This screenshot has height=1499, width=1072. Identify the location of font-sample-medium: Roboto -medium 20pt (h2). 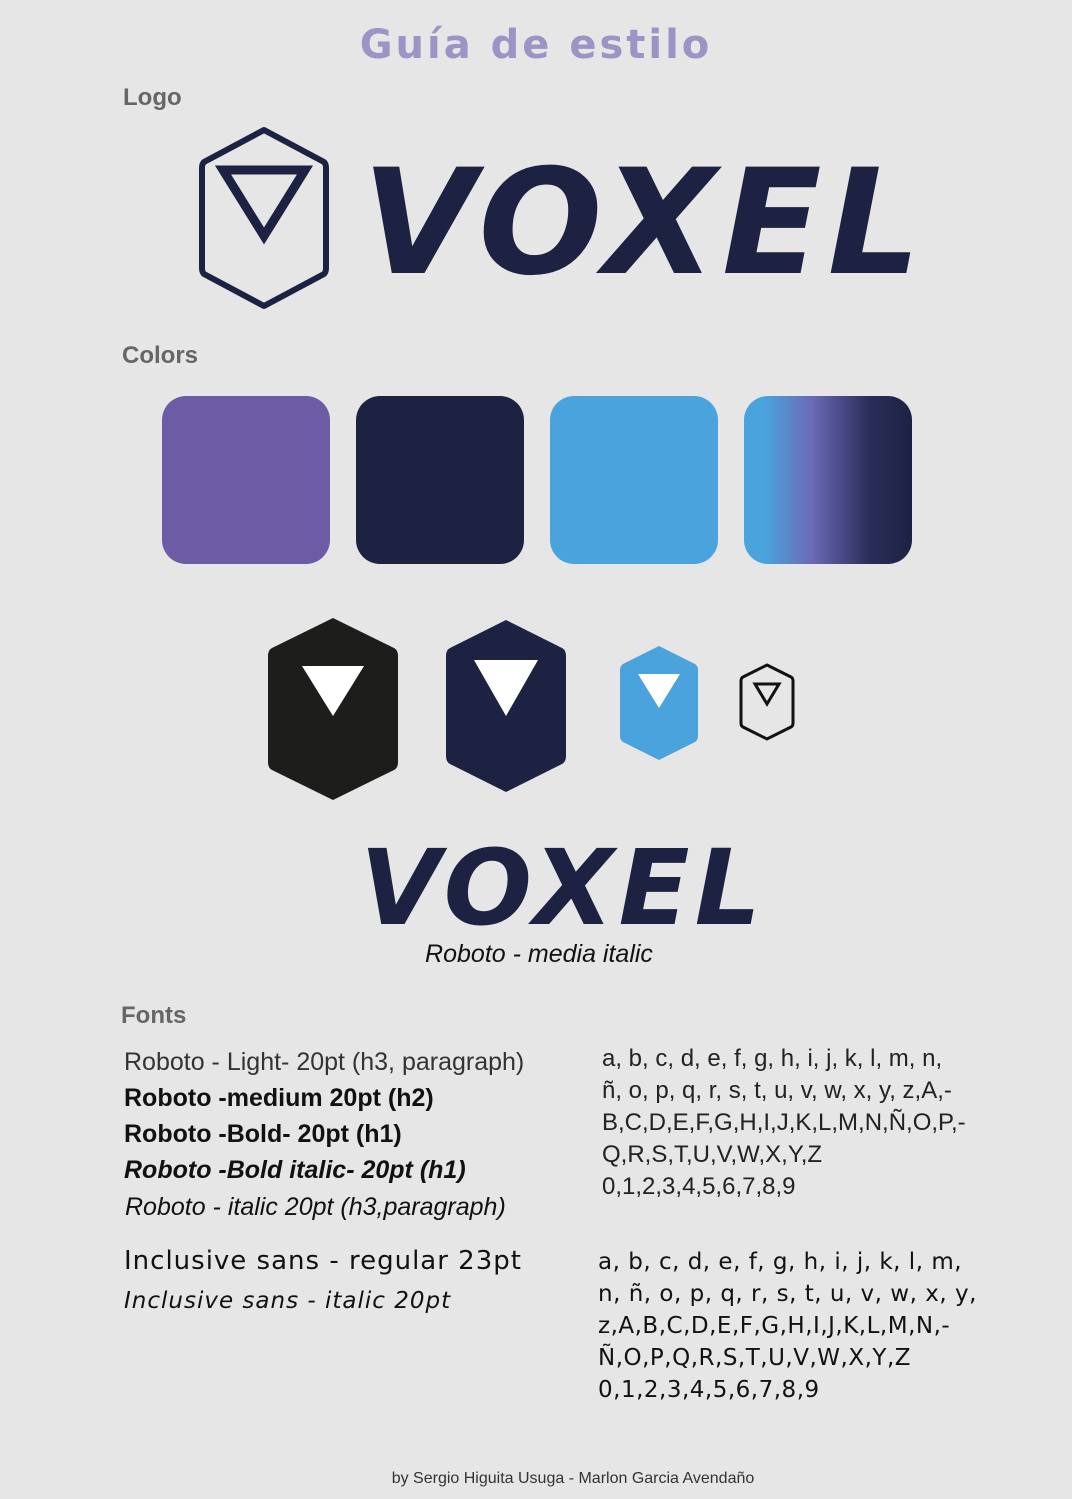
(279, 1098).